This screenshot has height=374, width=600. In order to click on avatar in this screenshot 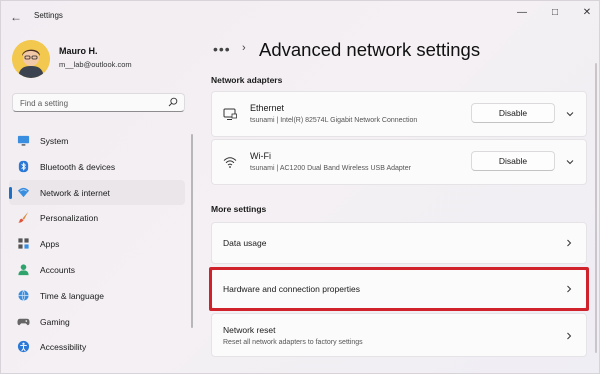, I will do `click(31, 59)`.